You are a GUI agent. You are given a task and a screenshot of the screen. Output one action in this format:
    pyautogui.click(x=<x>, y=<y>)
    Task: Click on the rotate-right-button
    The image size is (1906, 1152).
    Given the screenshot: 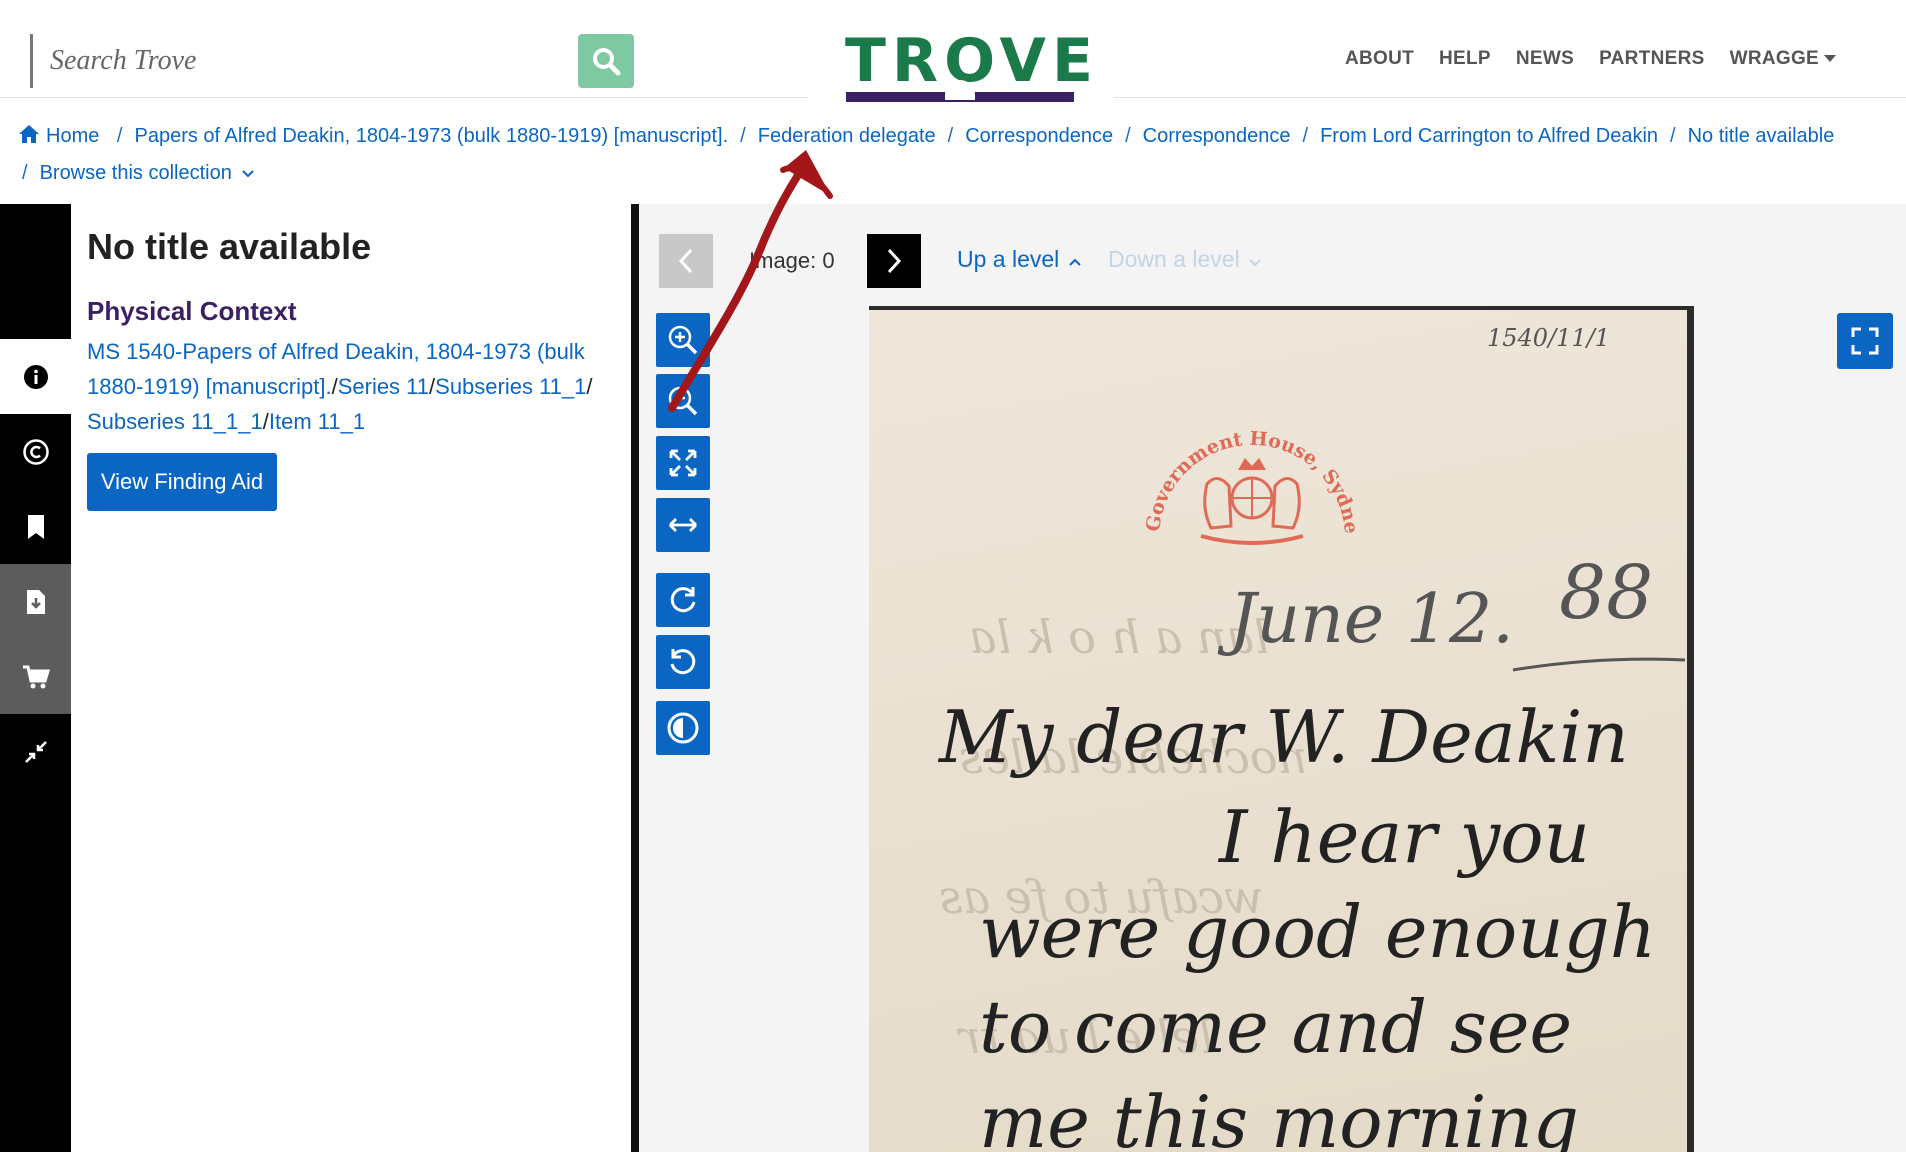 What is the action you would take?
    pyautogui.click(x=683, y=600)
    